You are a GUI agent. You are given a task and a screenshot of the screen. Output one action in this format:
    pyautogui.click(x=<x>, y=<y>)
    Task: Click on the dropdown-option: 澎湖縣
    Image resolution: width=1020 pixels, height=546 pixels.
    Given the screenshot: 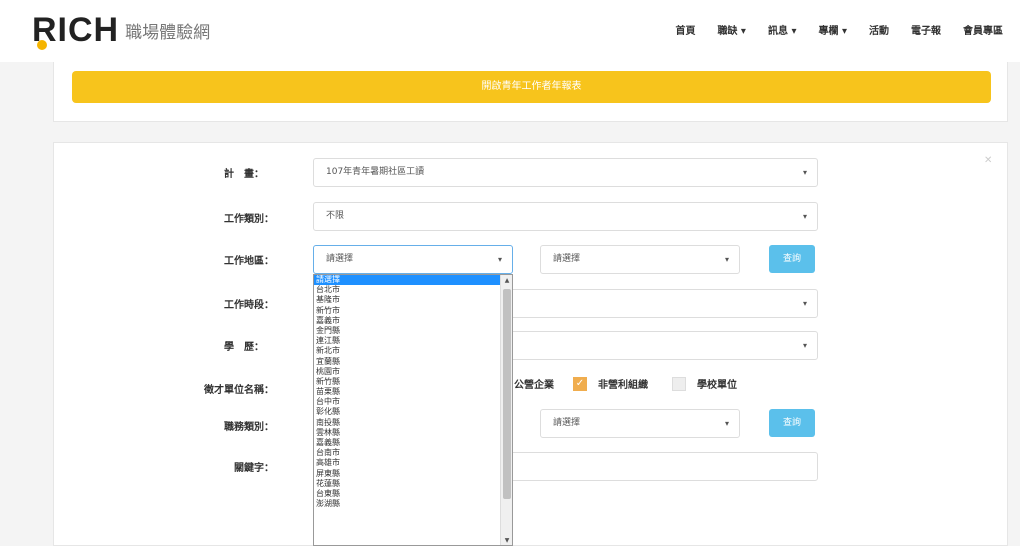 What is the action you would take?
    pyautogui.click(x=407, y=504)
    